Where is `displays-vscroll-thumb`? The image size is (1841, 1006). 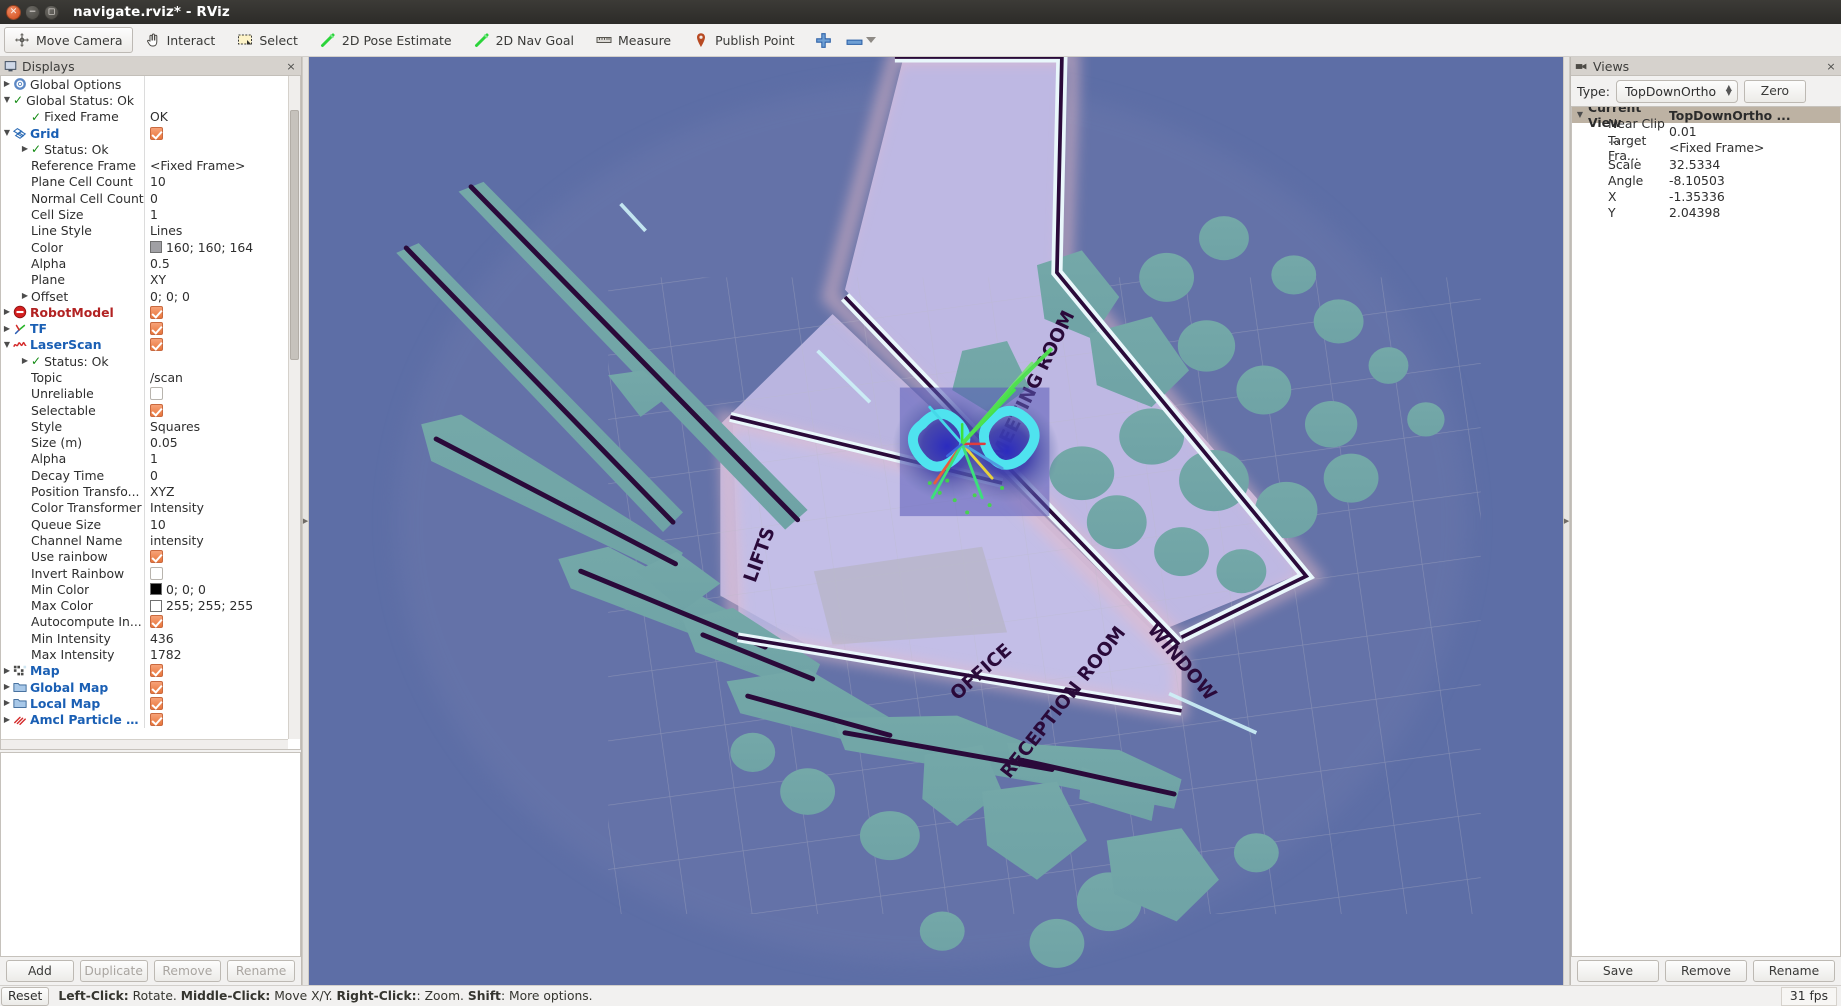 displays-vscroll-thumb is located at coordinates (294, 235).